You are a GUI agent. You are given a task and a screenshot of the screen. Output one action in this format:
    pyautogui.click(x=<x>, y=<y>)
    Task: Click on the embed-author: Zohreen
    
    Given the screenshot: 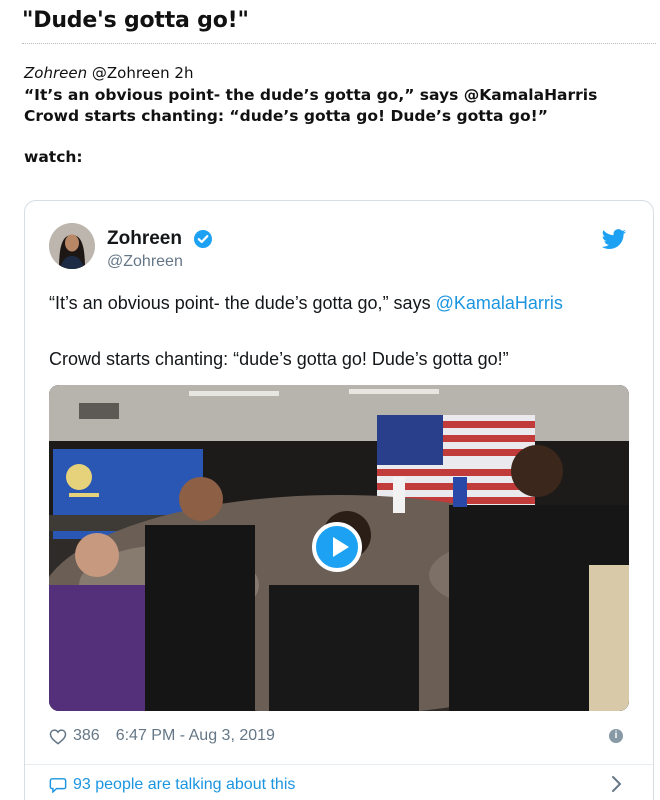 What is the action you would take?
    pyautogui.click(x=56, y=73)
    